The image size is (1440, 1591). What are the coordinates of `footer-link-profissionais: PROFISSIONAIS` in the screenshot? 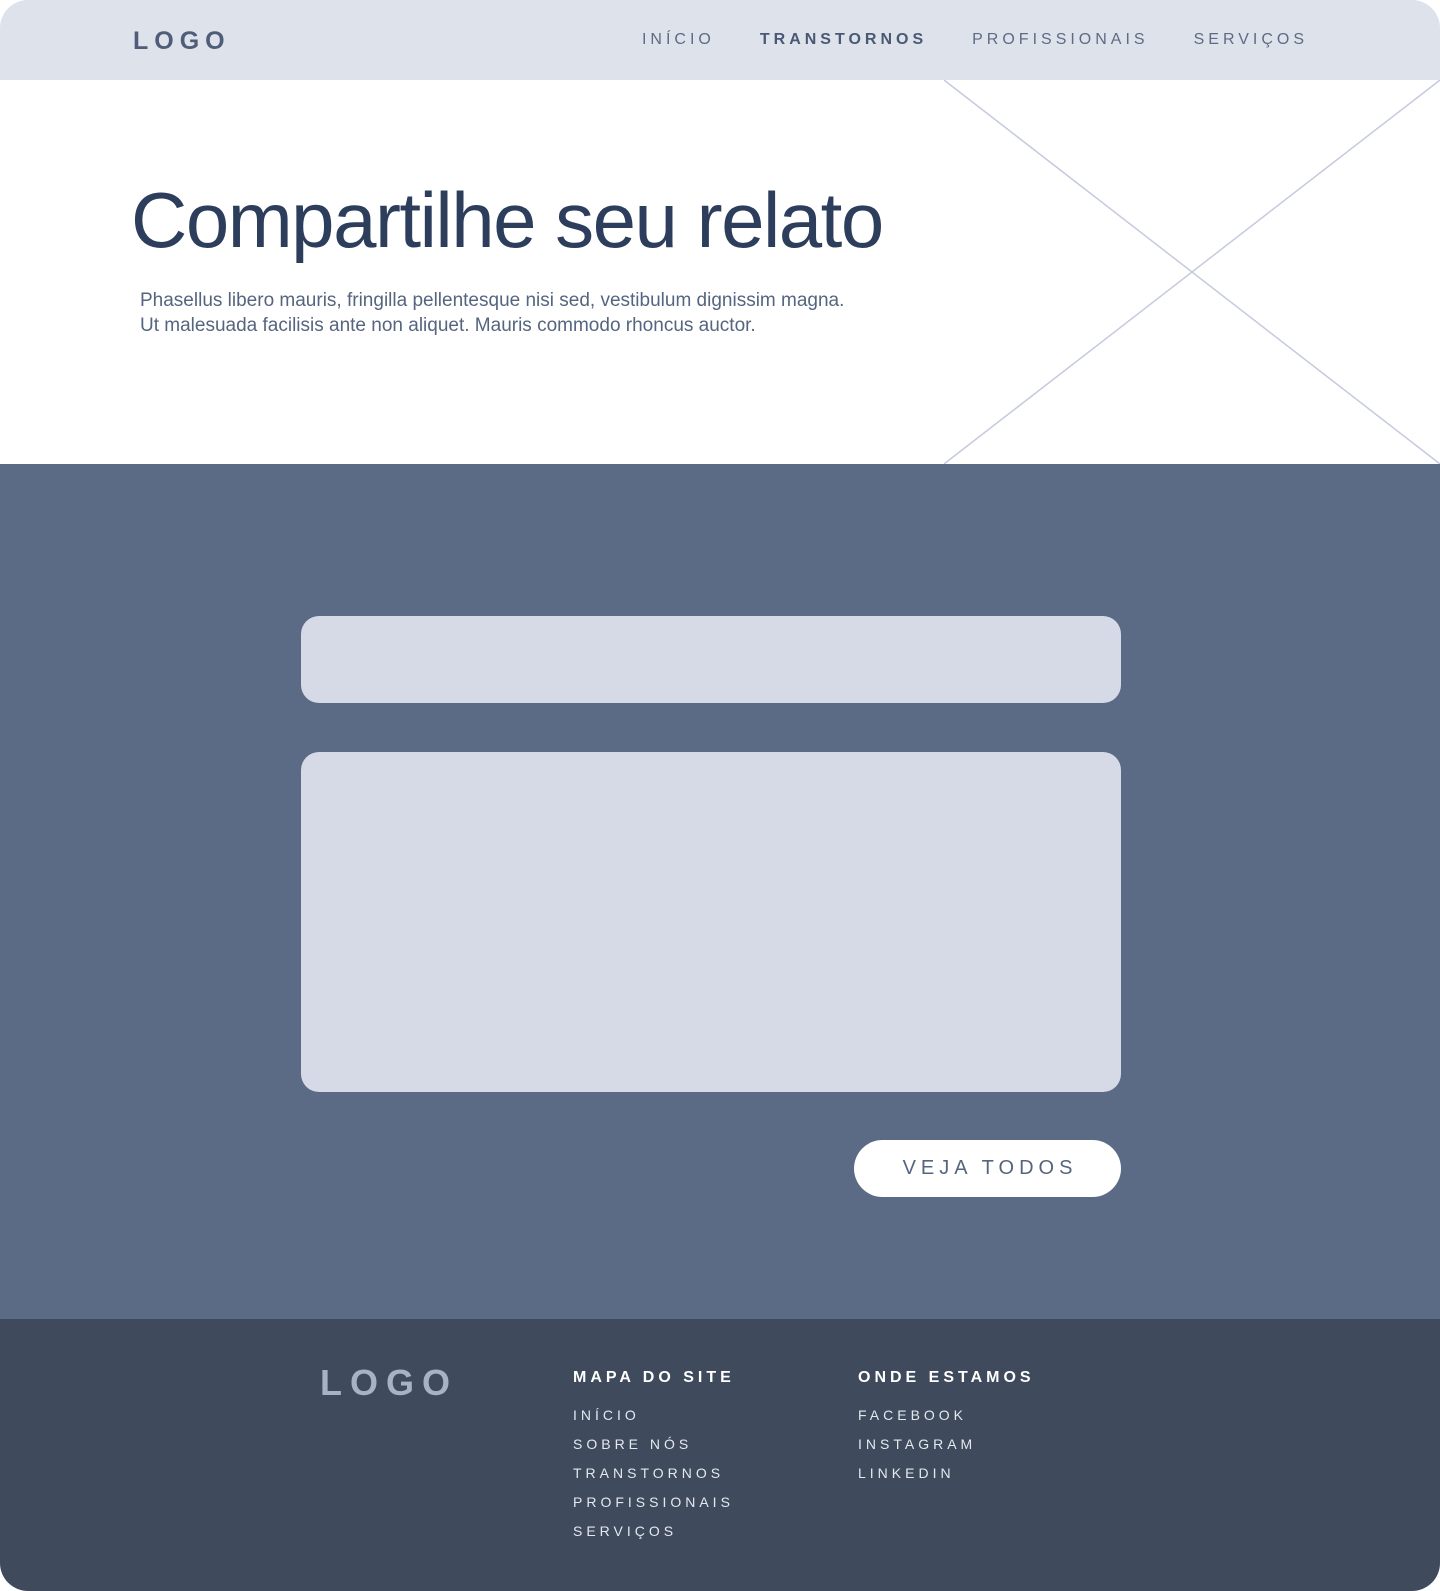 It's located at (653, 1502).